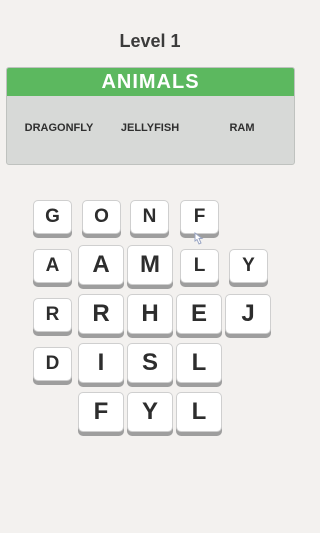 This screenshot has height=533, width=320. I want to click on letter-tile: J, so click(248, 314).